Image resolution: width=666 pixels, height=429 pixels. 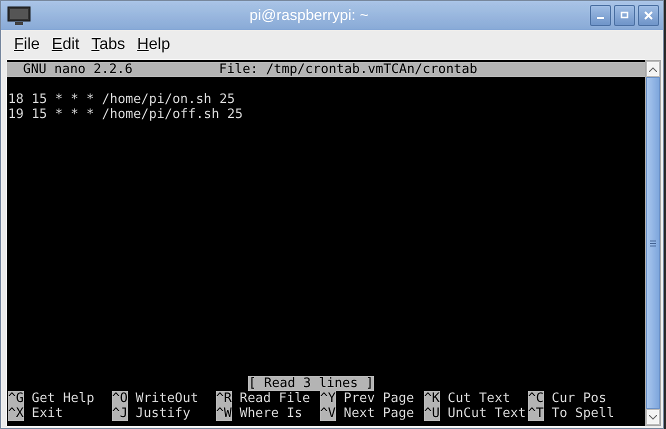 What do you see at coordinates (120, 413) in the screenshot?
I see `shortcut-key: ^J` at bounding box center [120, 413].